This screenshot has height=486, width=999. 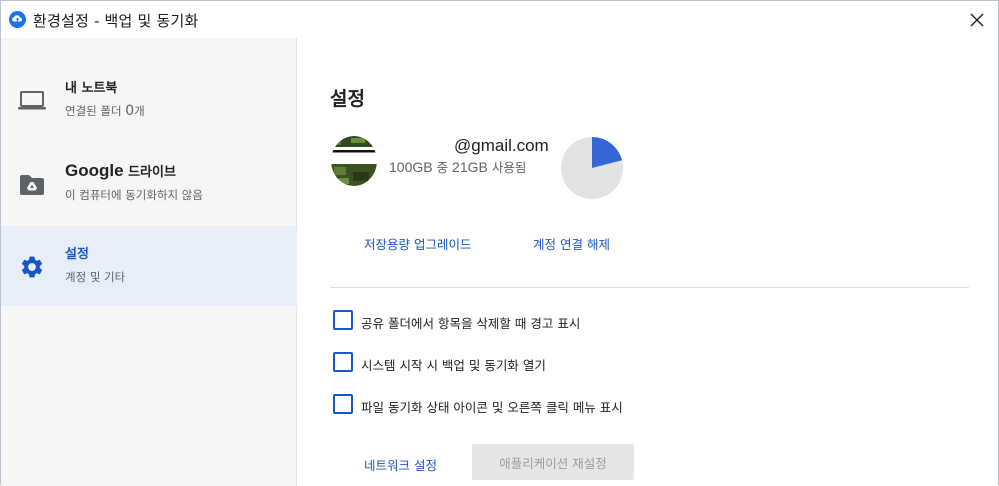 What do you see at coordinates (32, 185) in the screenshot?
I see `drive-folder-icon` at bounding box center [32, 185].